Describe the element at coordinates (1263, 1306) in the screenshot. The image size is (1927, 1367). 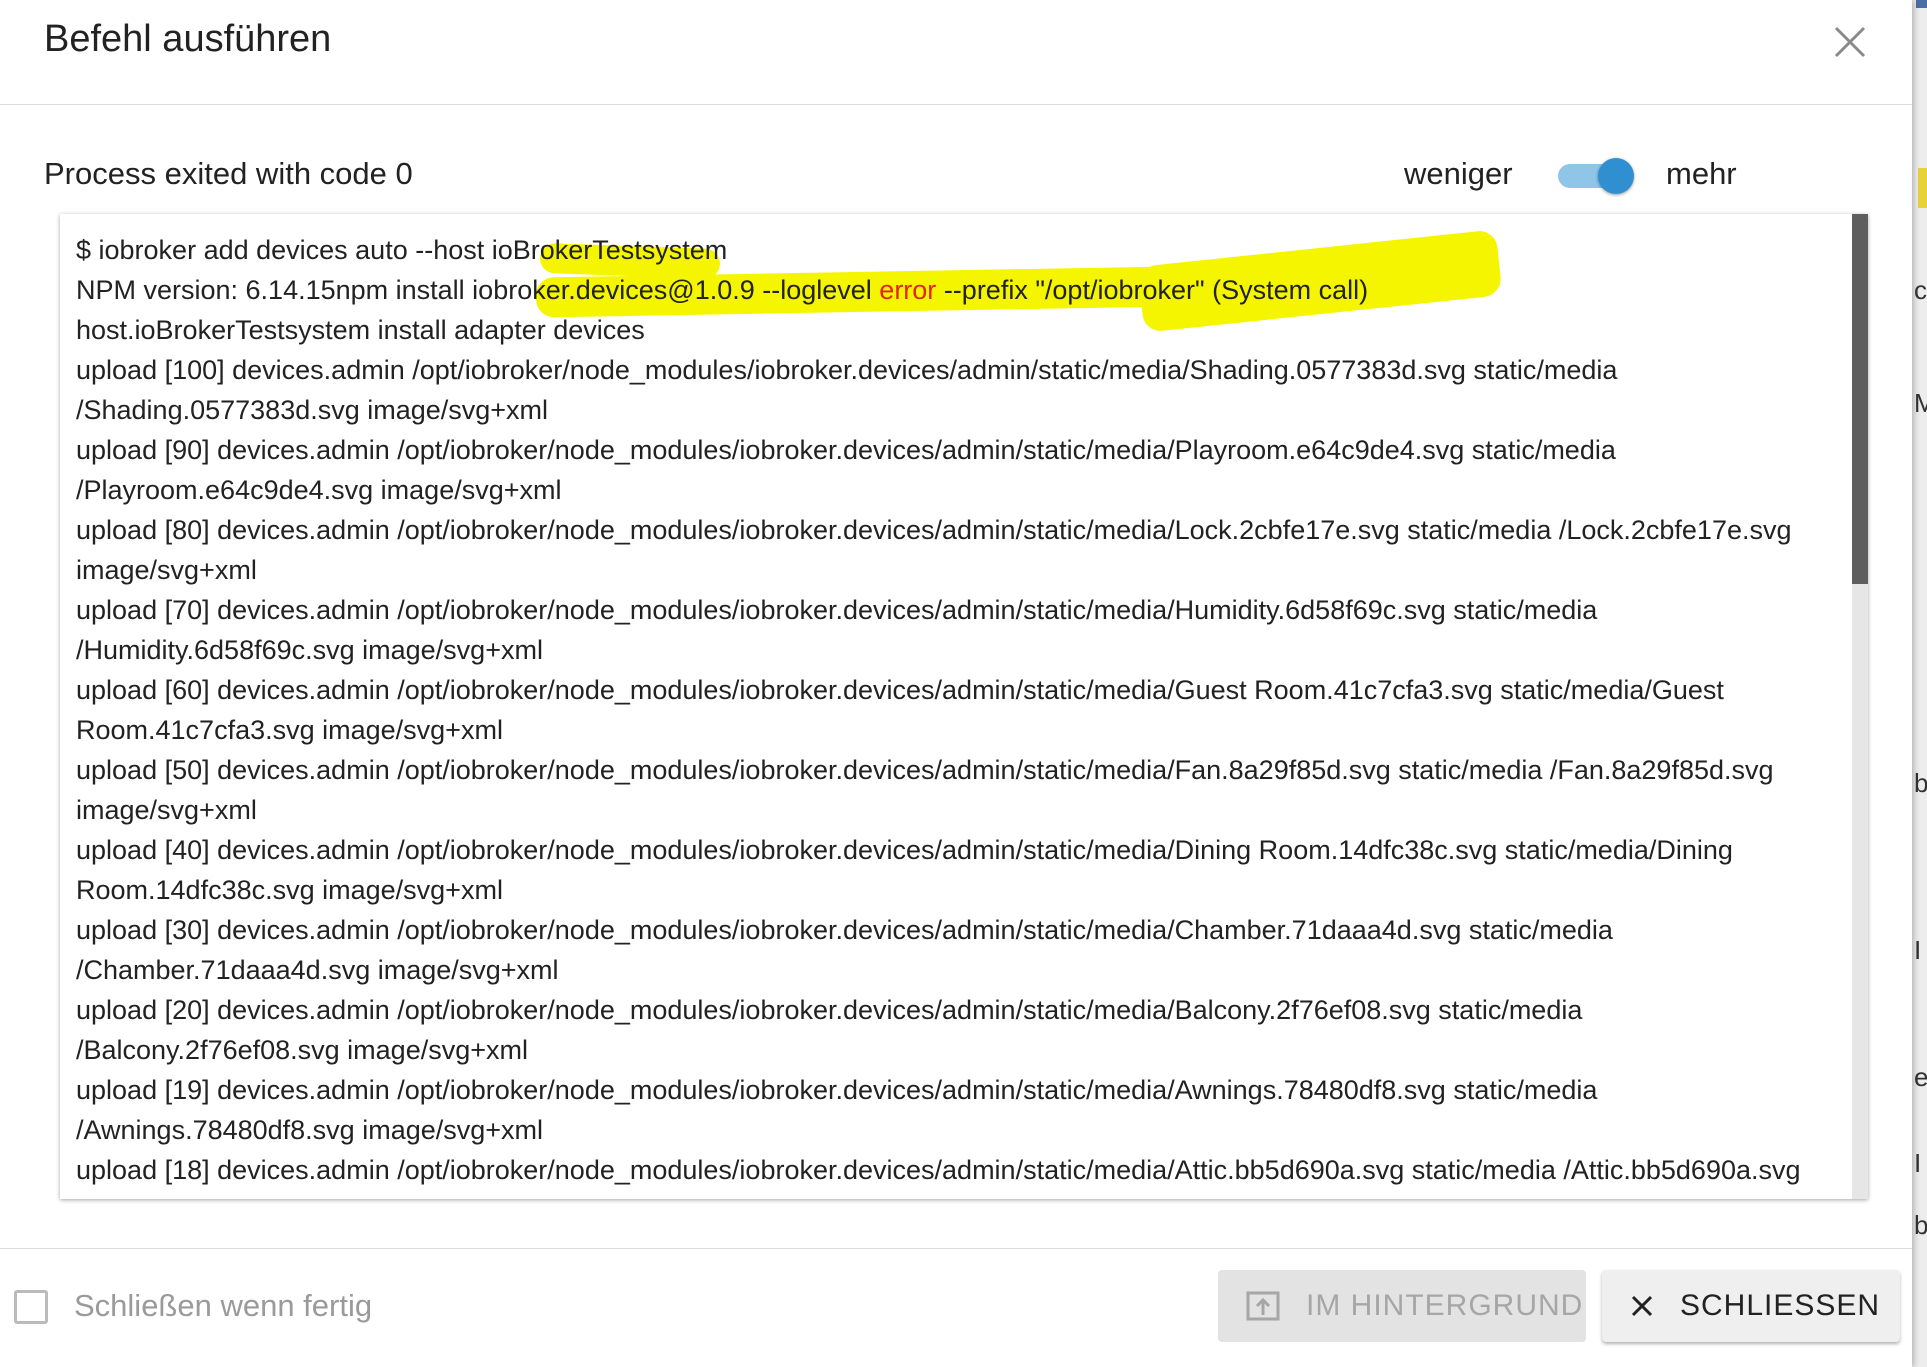
I see `move-to-background-icon` at that location.